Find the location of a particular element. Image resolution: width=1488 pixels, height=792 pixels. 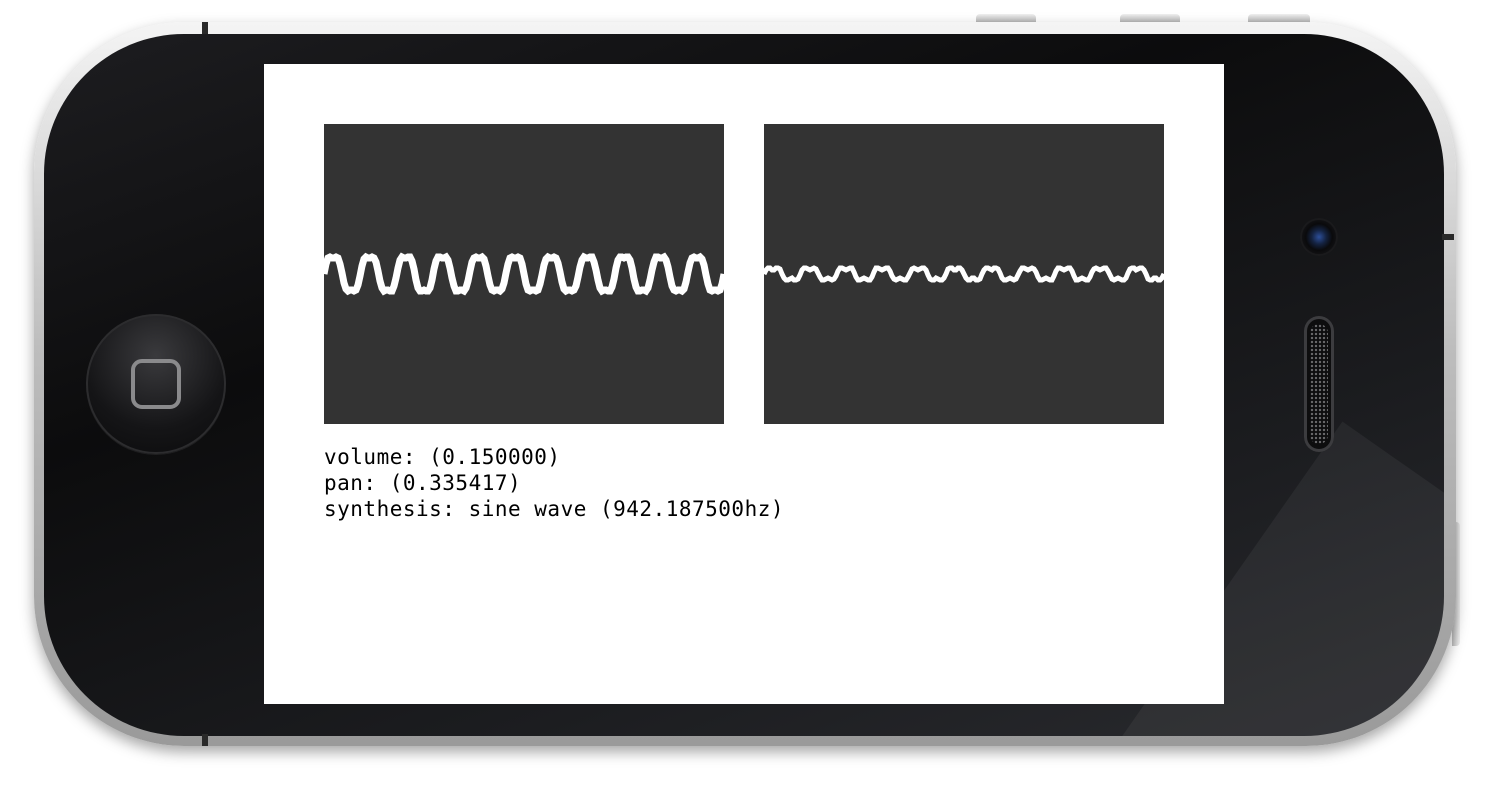

earpiece-speaker is located at coordinates (1319, 384).